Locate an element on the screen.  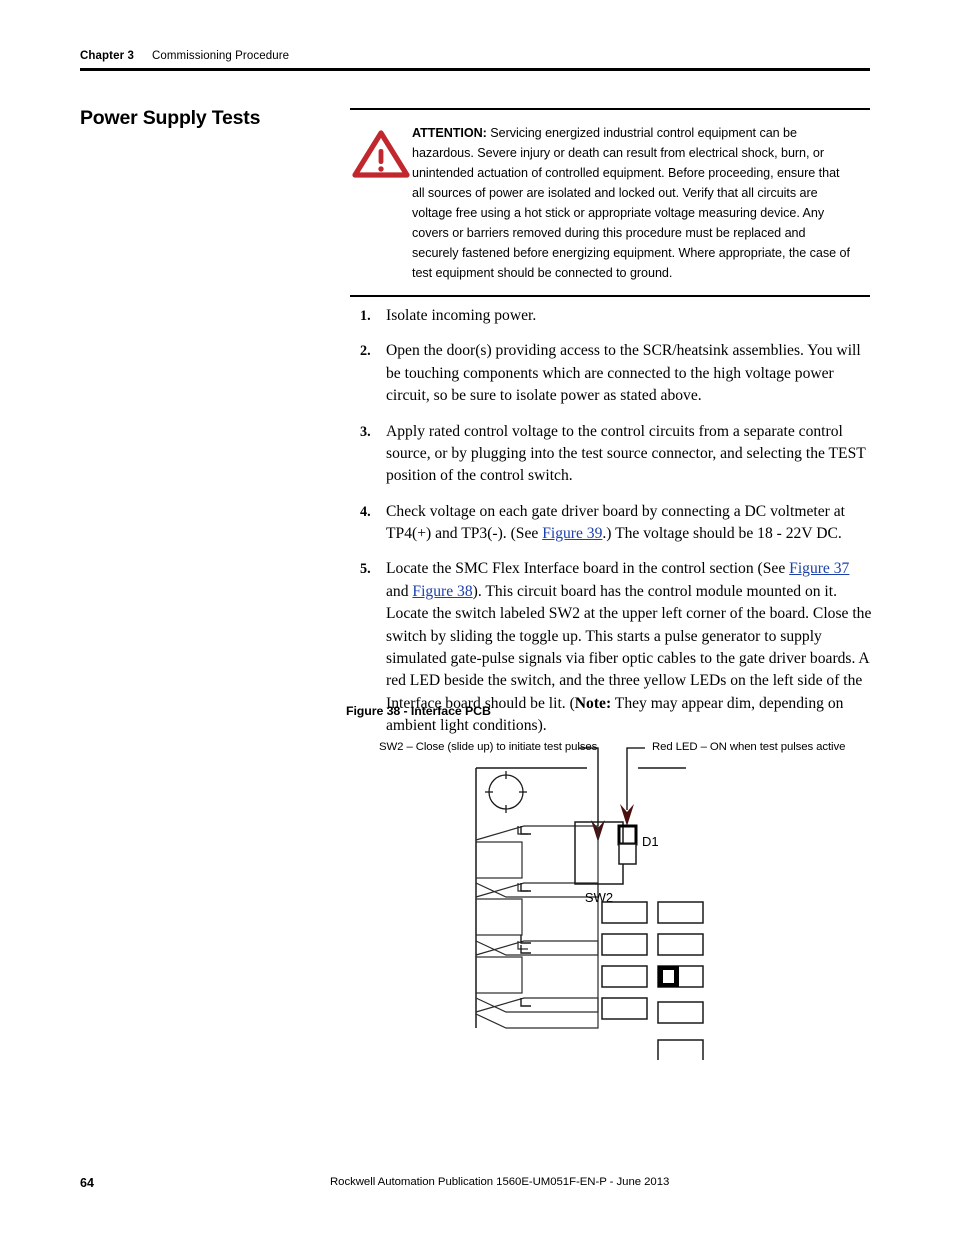
d1-led-component is located at coordinates (627, 844).